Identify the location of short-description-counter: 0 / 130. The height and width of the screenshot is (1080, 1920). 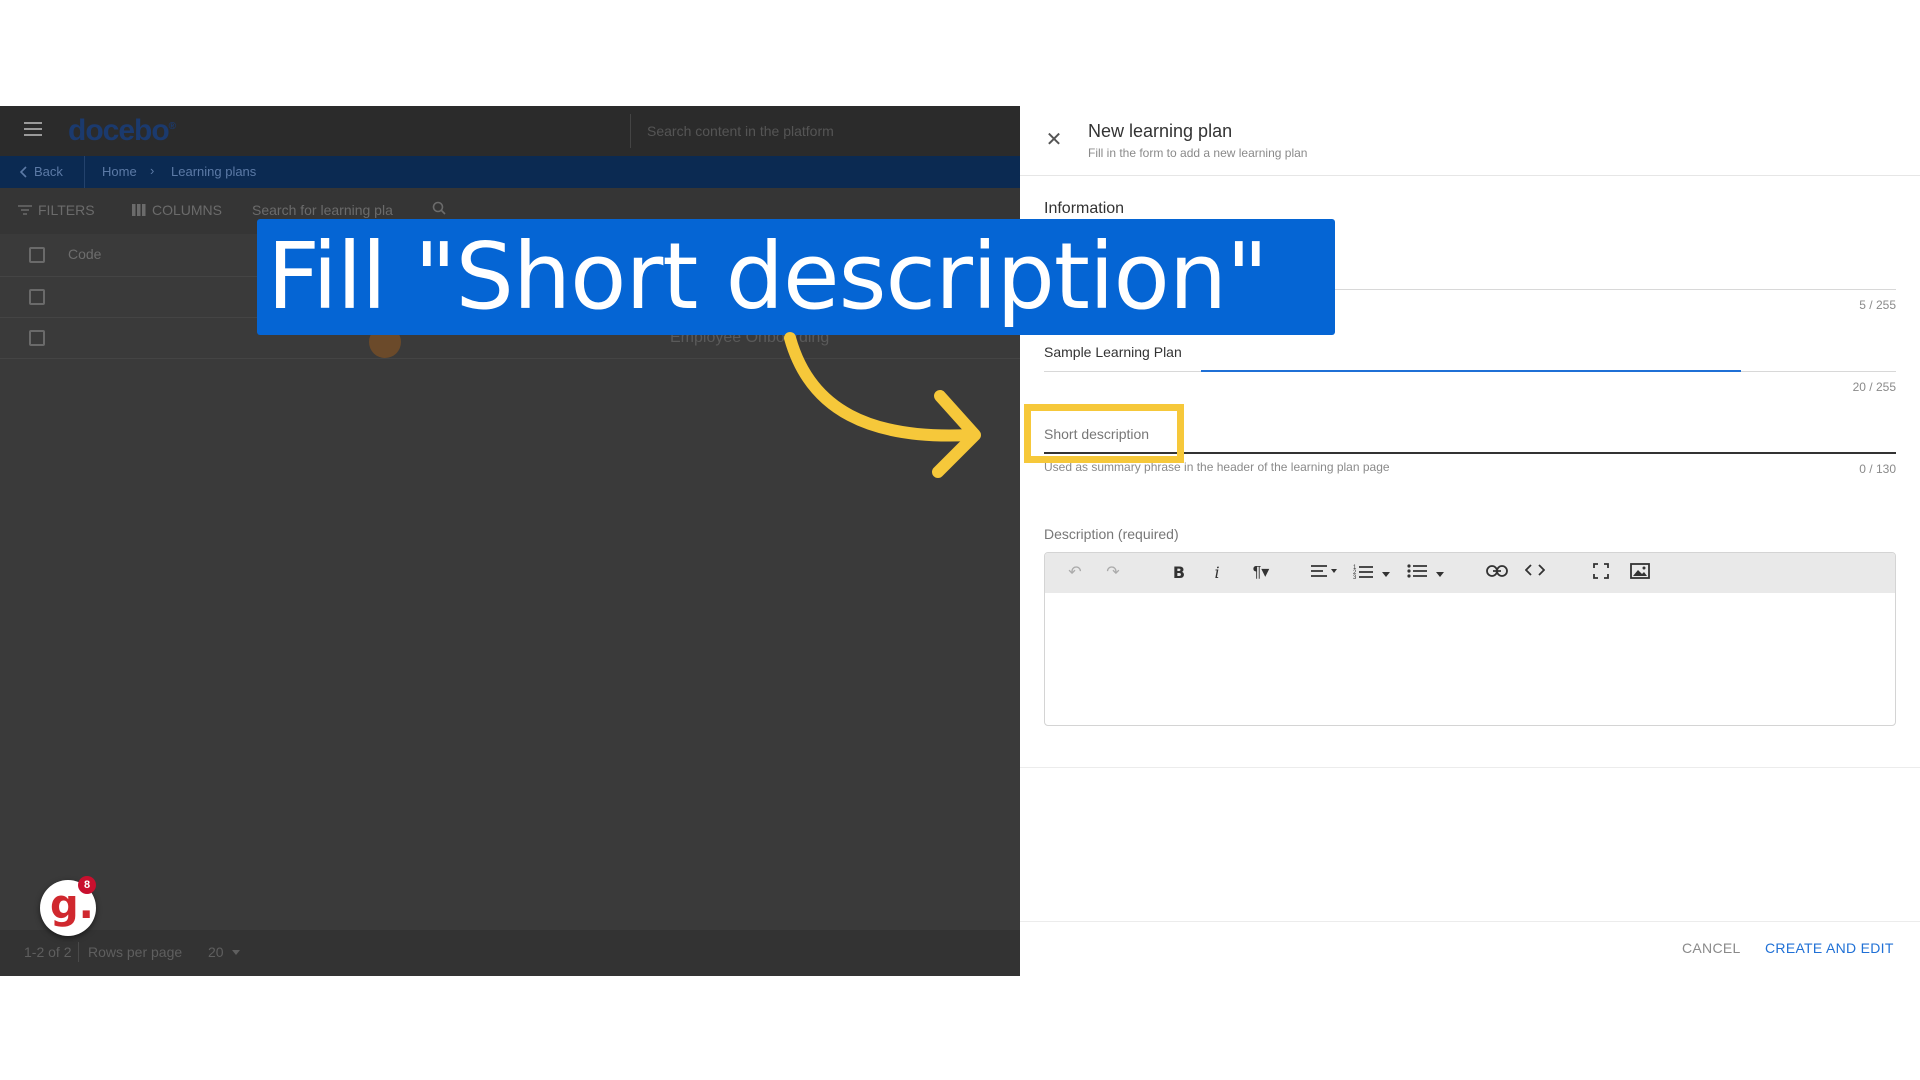
(1877, 469).